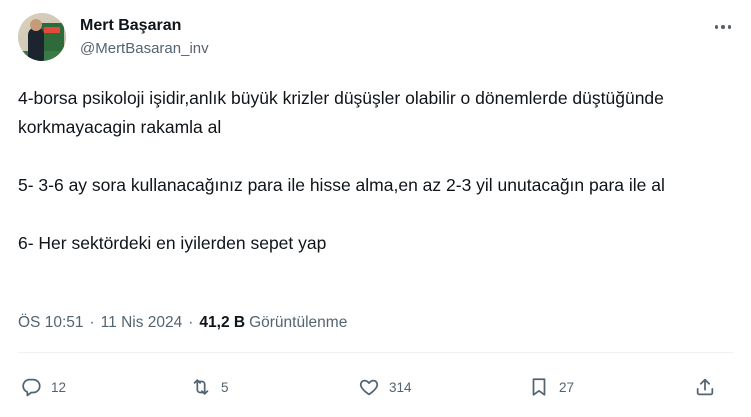  Describe the element at coordinates (43, 387) in the screenshot. I see `reply-button: 12` at that location.